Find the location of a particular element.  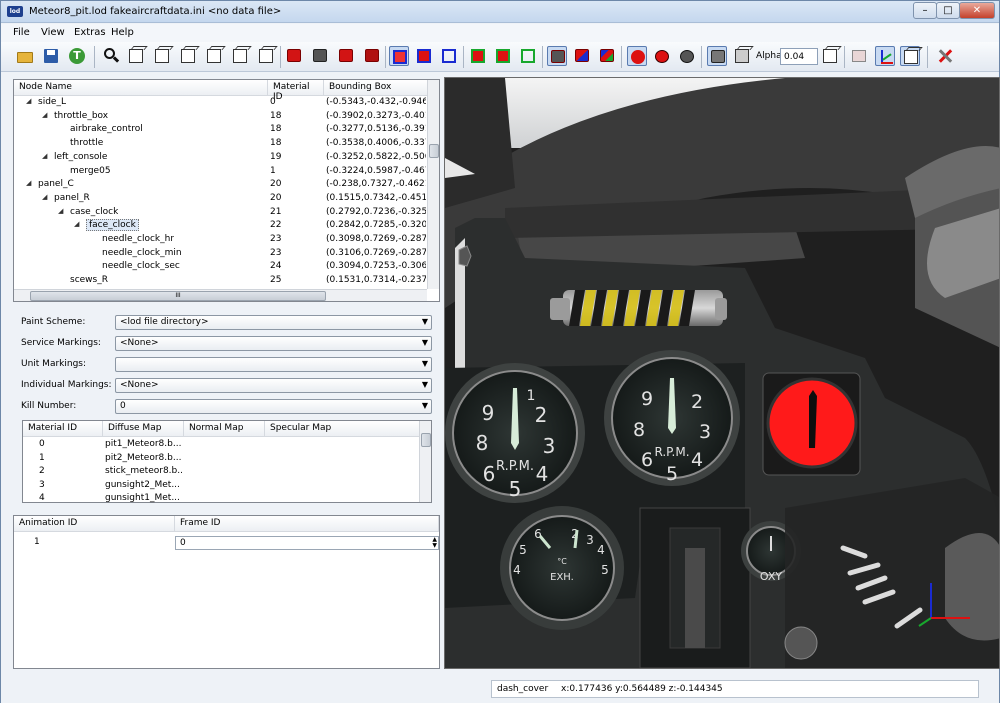

ladybug-icon is located at coordinates (662, 56).